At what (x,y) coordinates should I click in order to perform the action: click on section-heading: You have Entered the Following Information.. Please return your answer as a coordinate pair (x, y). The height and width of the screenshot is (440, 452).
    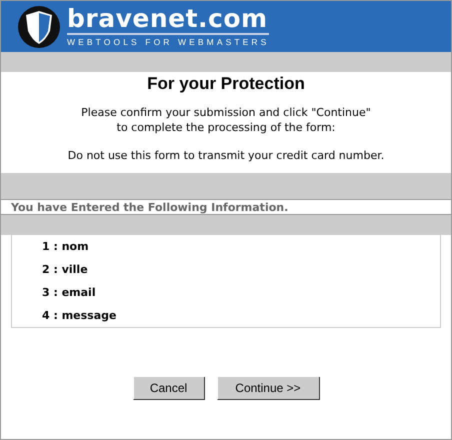
    Looking at the image, I should click on (149, 207).